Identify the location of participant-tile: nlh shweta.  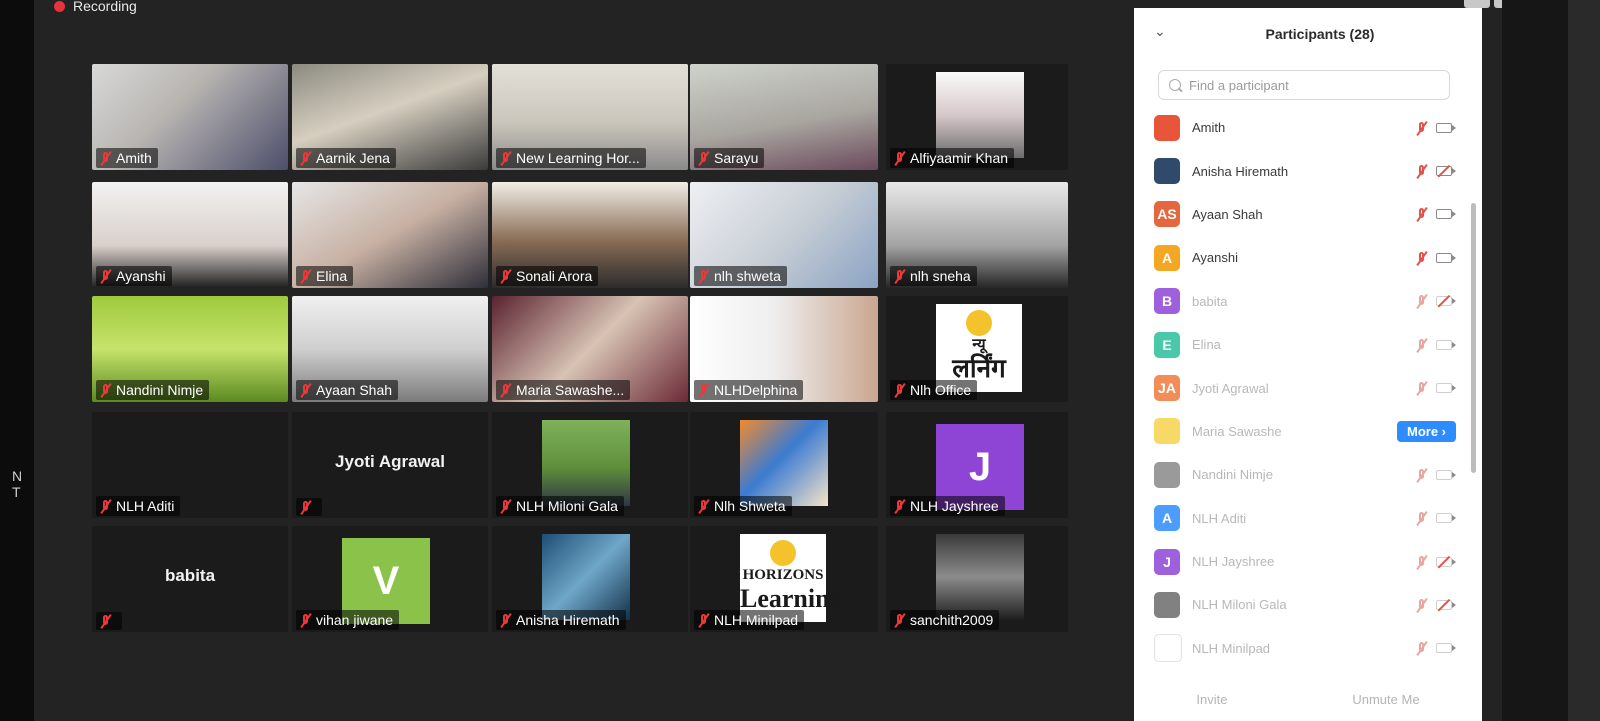
(784, 235).